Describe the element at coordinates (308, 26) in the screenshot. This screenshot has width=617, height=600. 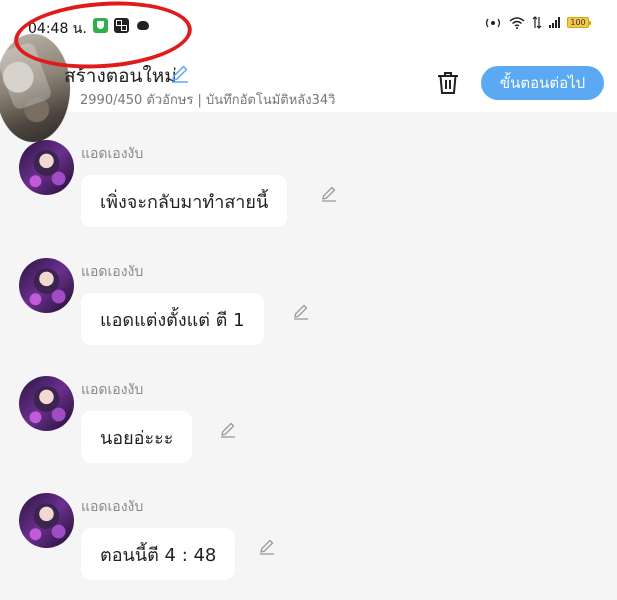
I see `status-bar: 04:48 น. 100` at that location.